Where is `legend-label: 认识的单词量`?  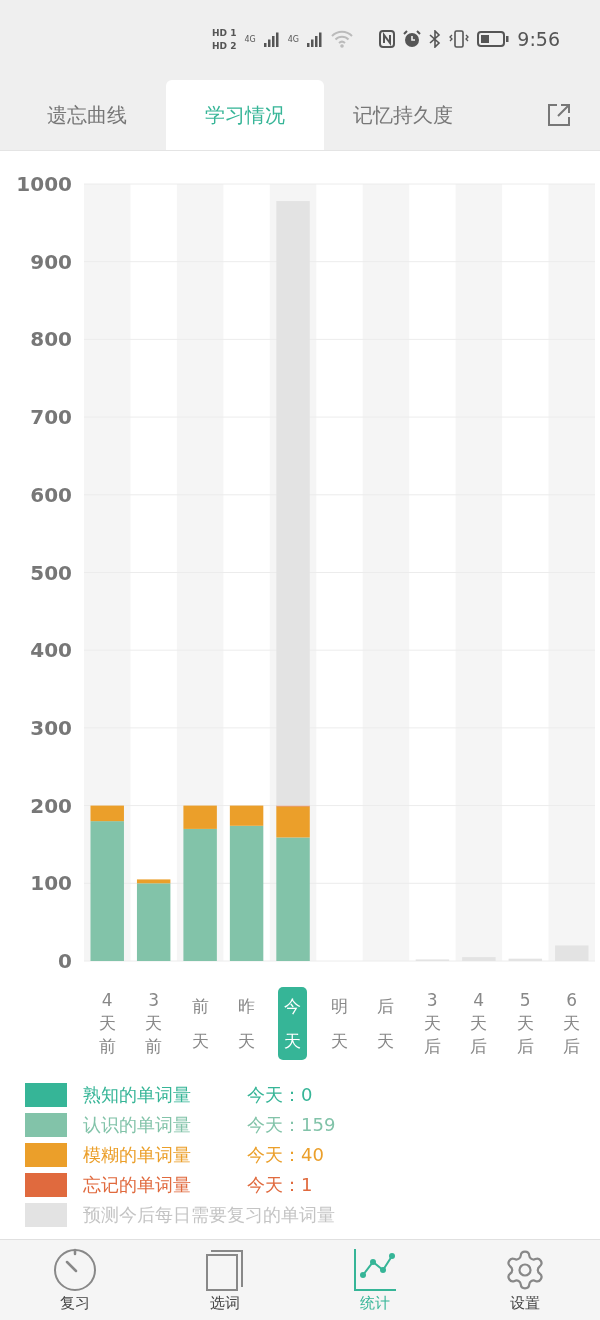 legend-label: 认识的单词量 is located at coordinates (137, 1125).